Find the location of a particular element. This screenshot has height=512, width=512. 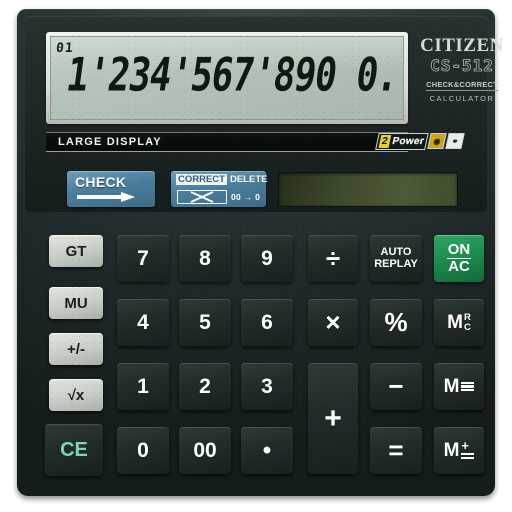

mrc-glyph: M R C is located at coordinates (459, 323).